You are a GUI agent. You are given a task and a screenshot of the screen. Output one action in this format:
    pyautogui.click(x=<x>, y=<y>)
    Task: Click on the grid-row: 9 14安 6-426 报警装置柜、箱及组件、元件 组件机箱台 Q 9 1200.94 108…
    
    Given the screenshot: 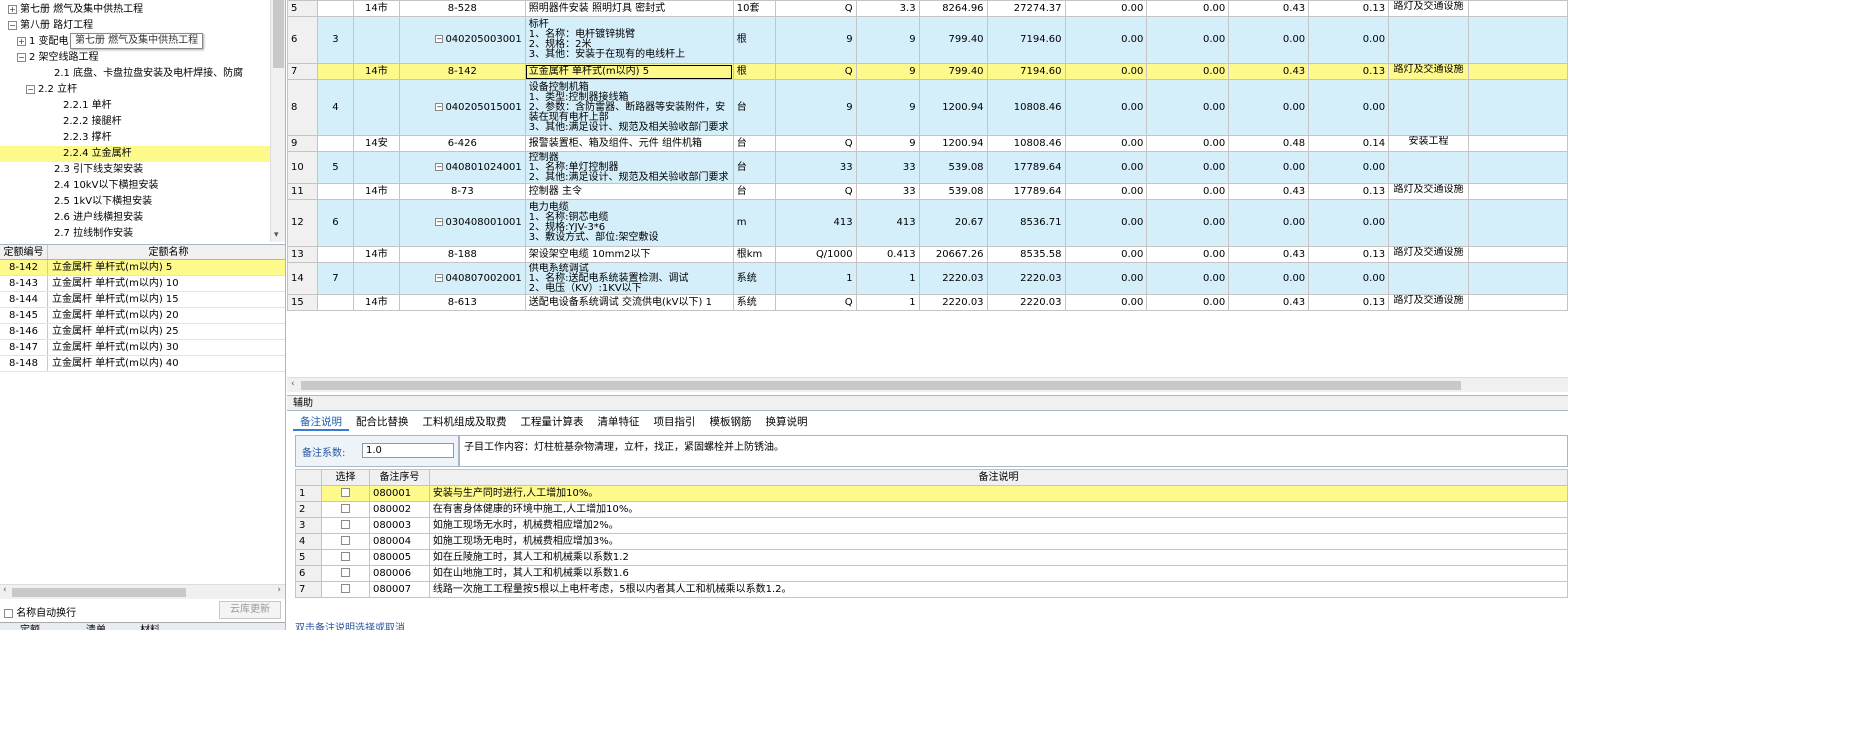 What is the action you would take?
    pyautogui.click(x=927, y=143)
    